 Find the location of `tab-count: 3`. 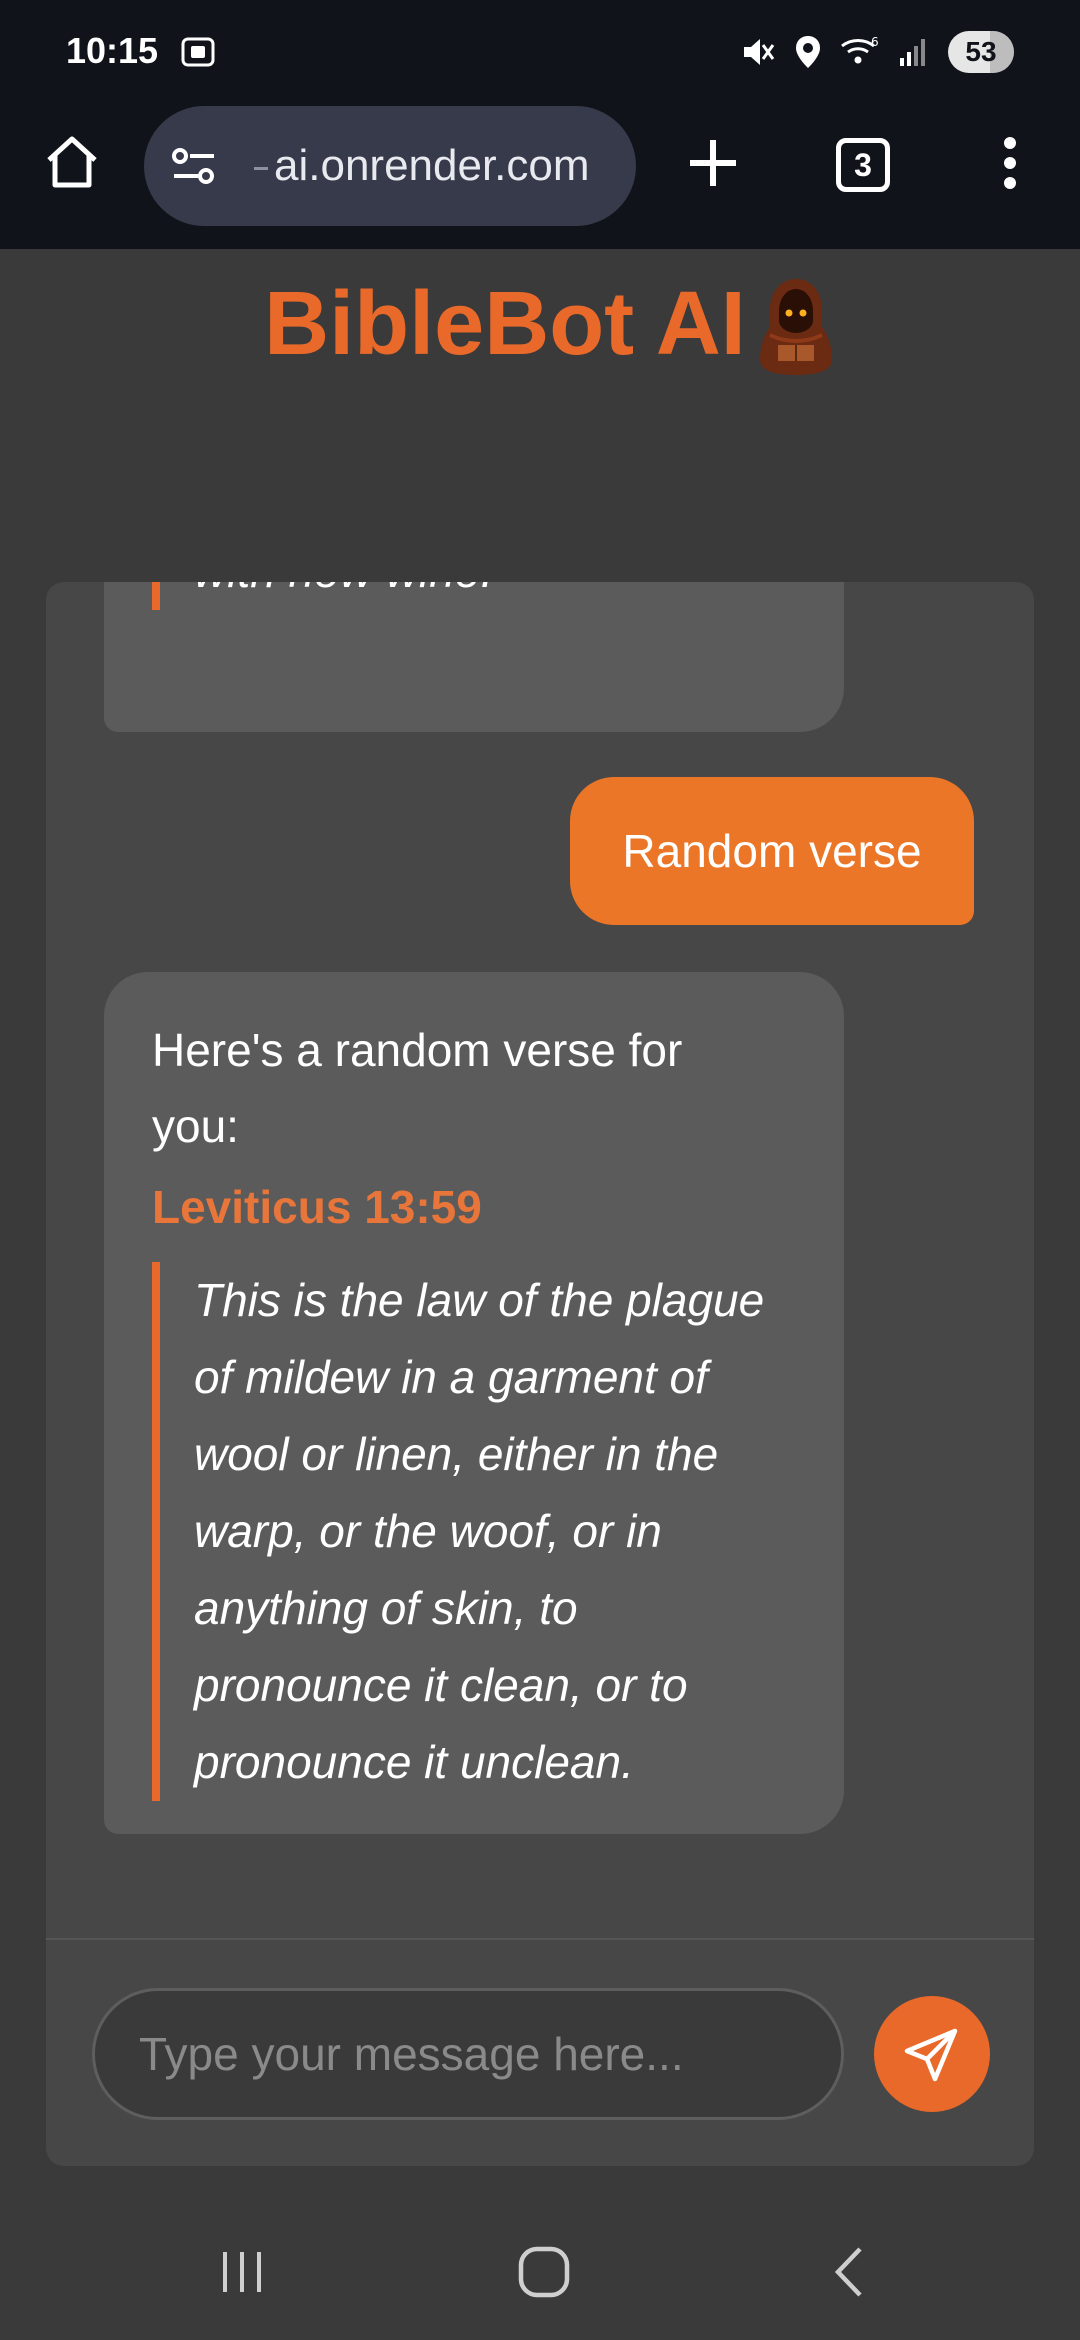

tab-count: 3 is located at coordinates (863, 164).